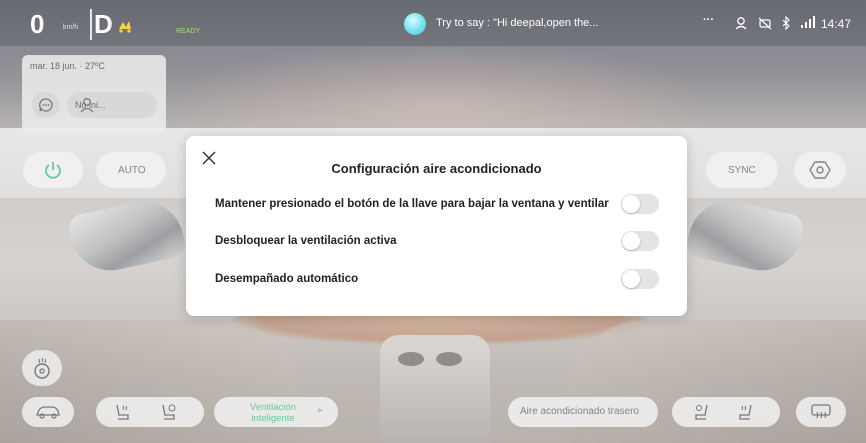 This screenshot has height=443, width=866. I want to click on setting-row-auto-defog: Desempañado automático, so click(445, 280).